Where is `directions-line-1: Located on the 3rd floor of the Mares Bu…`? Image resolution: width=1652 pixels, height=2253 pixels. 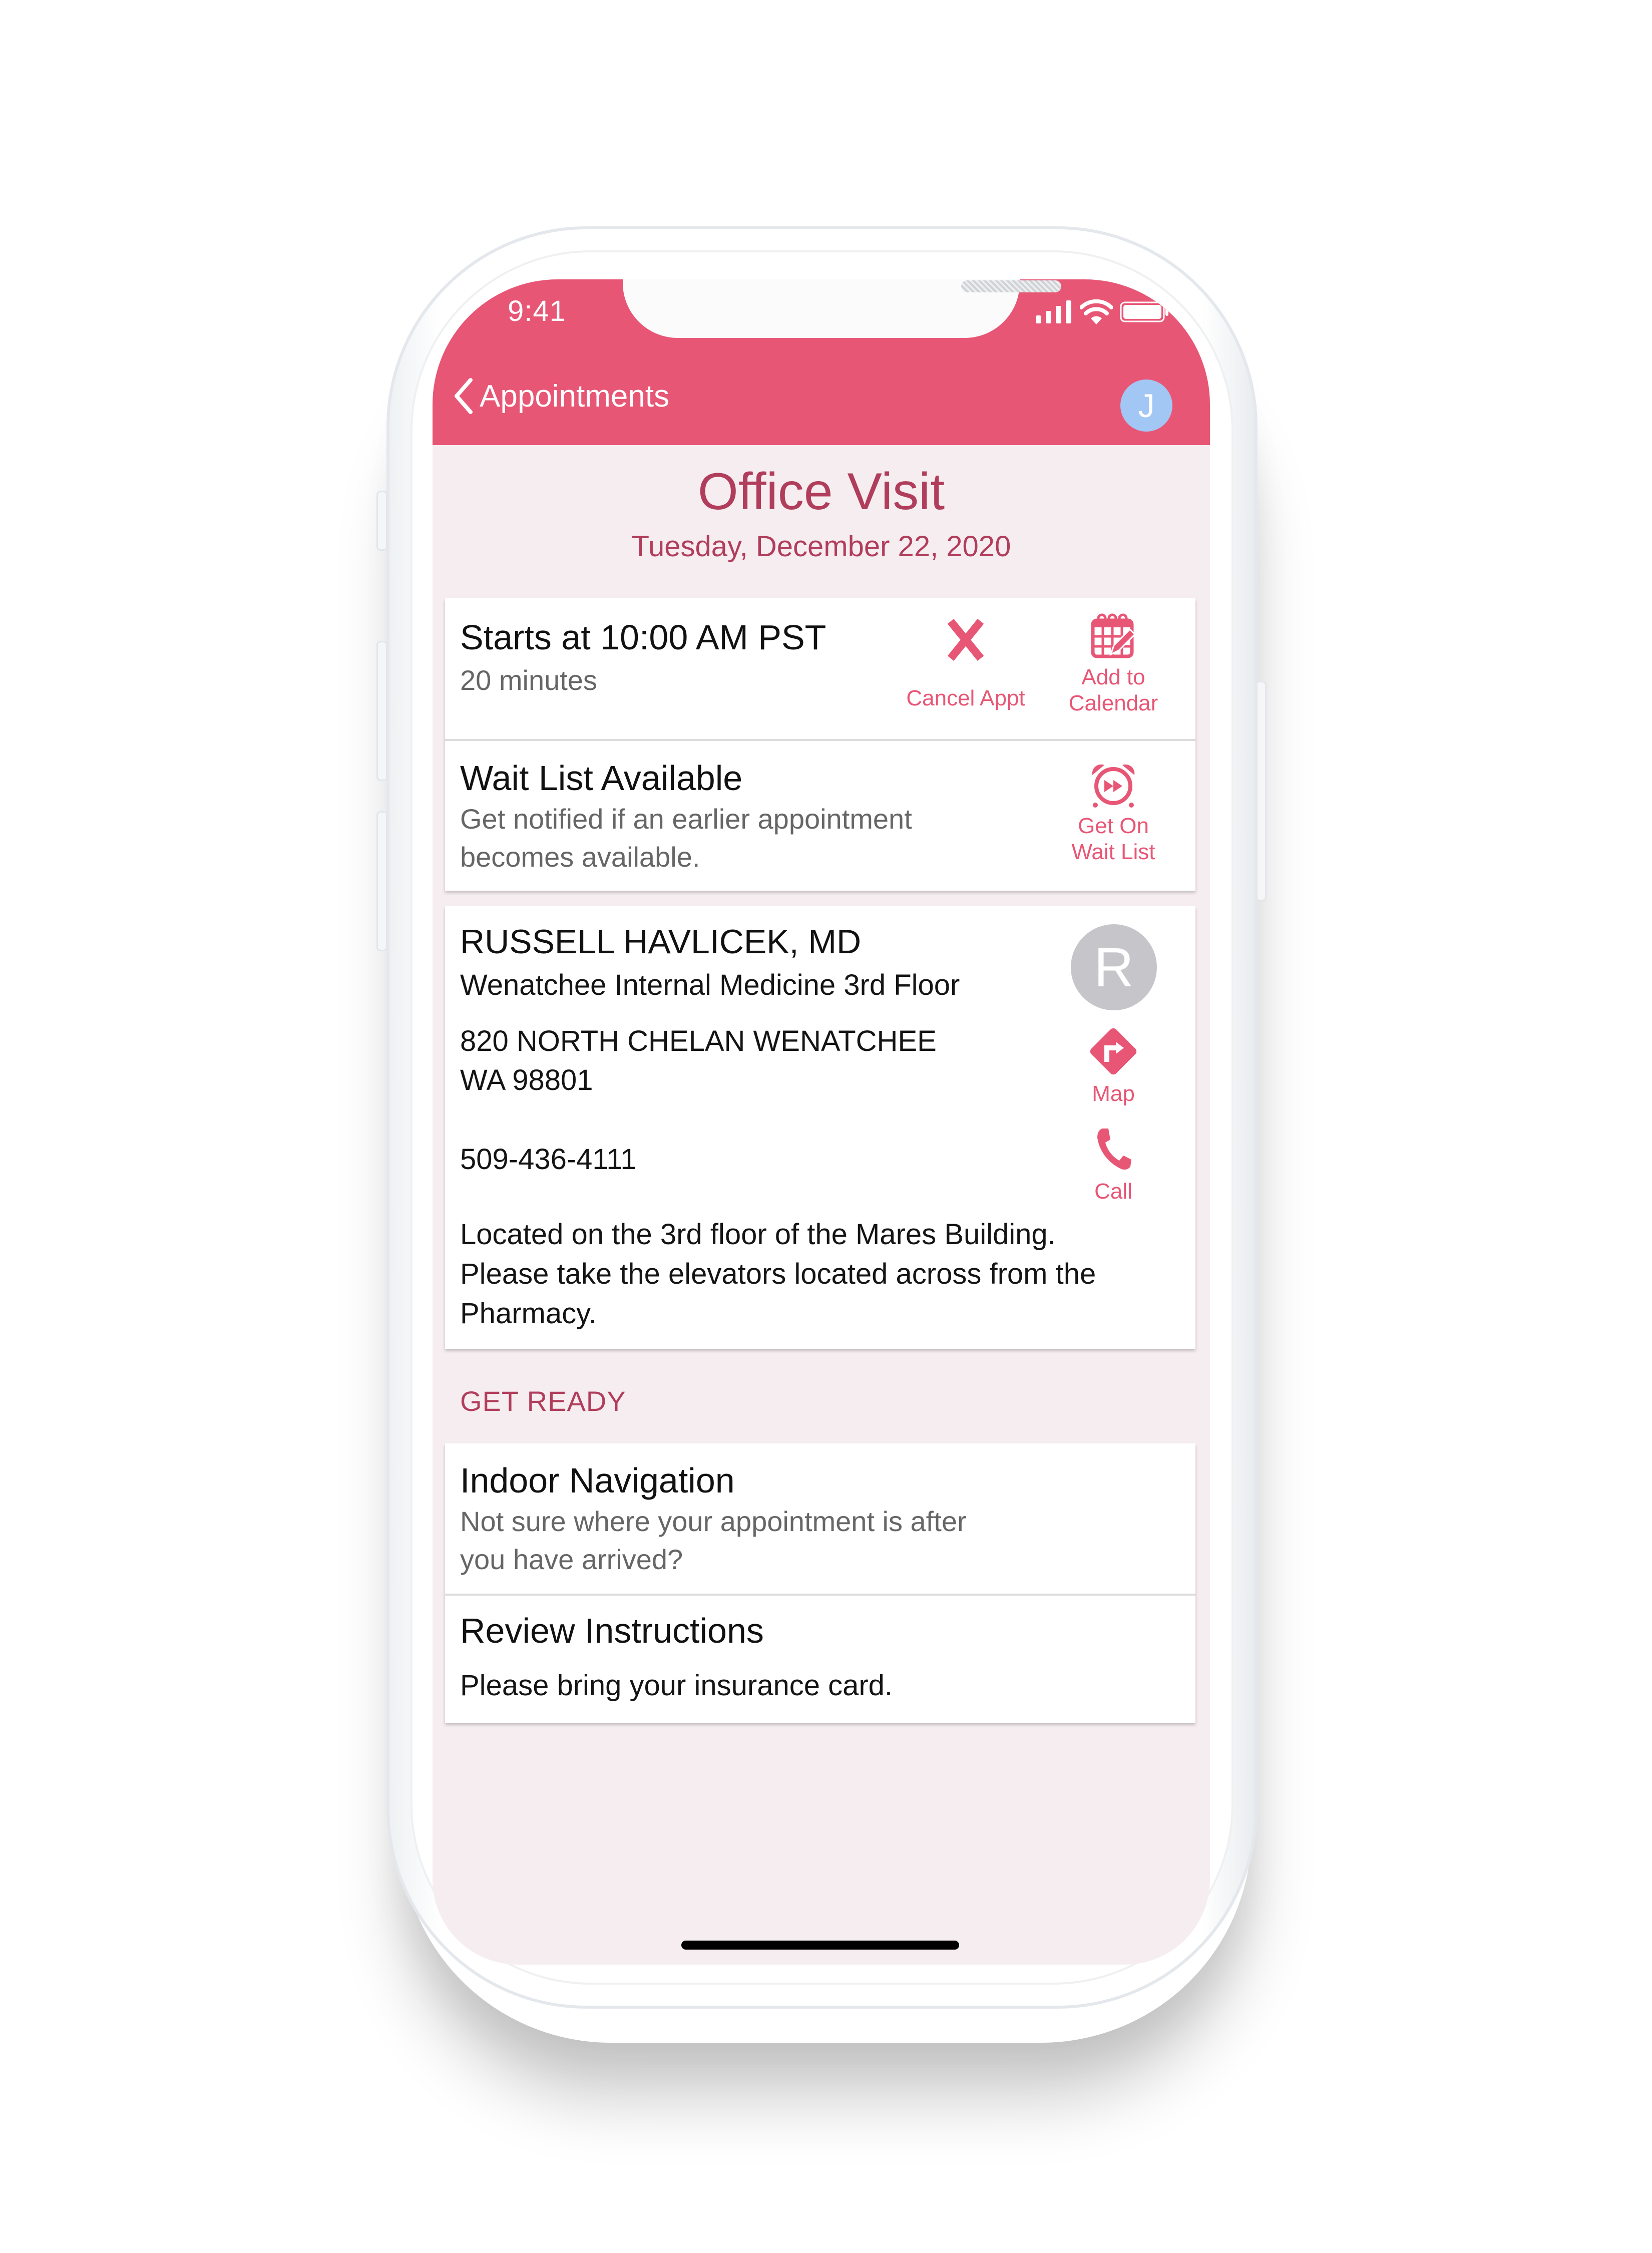 directions-line-1: Located on the 3rd floor of the Mares Bu… is located at coordinates (758, 1235).